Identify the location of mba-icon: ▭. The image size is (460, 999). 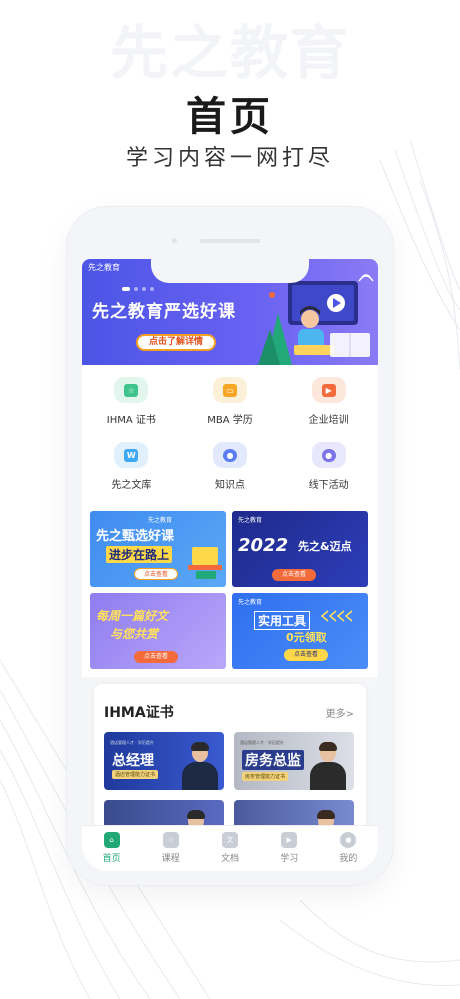
(229, 390).